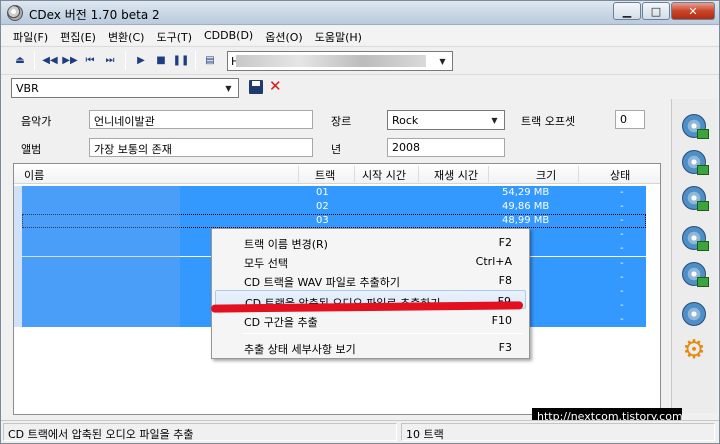 This screenshot has height=444, width=720. Describe the element at coordinates (94, 15) in the screenshot. I see `window-title: CDex 버전 1.70 beta 2` at that location.